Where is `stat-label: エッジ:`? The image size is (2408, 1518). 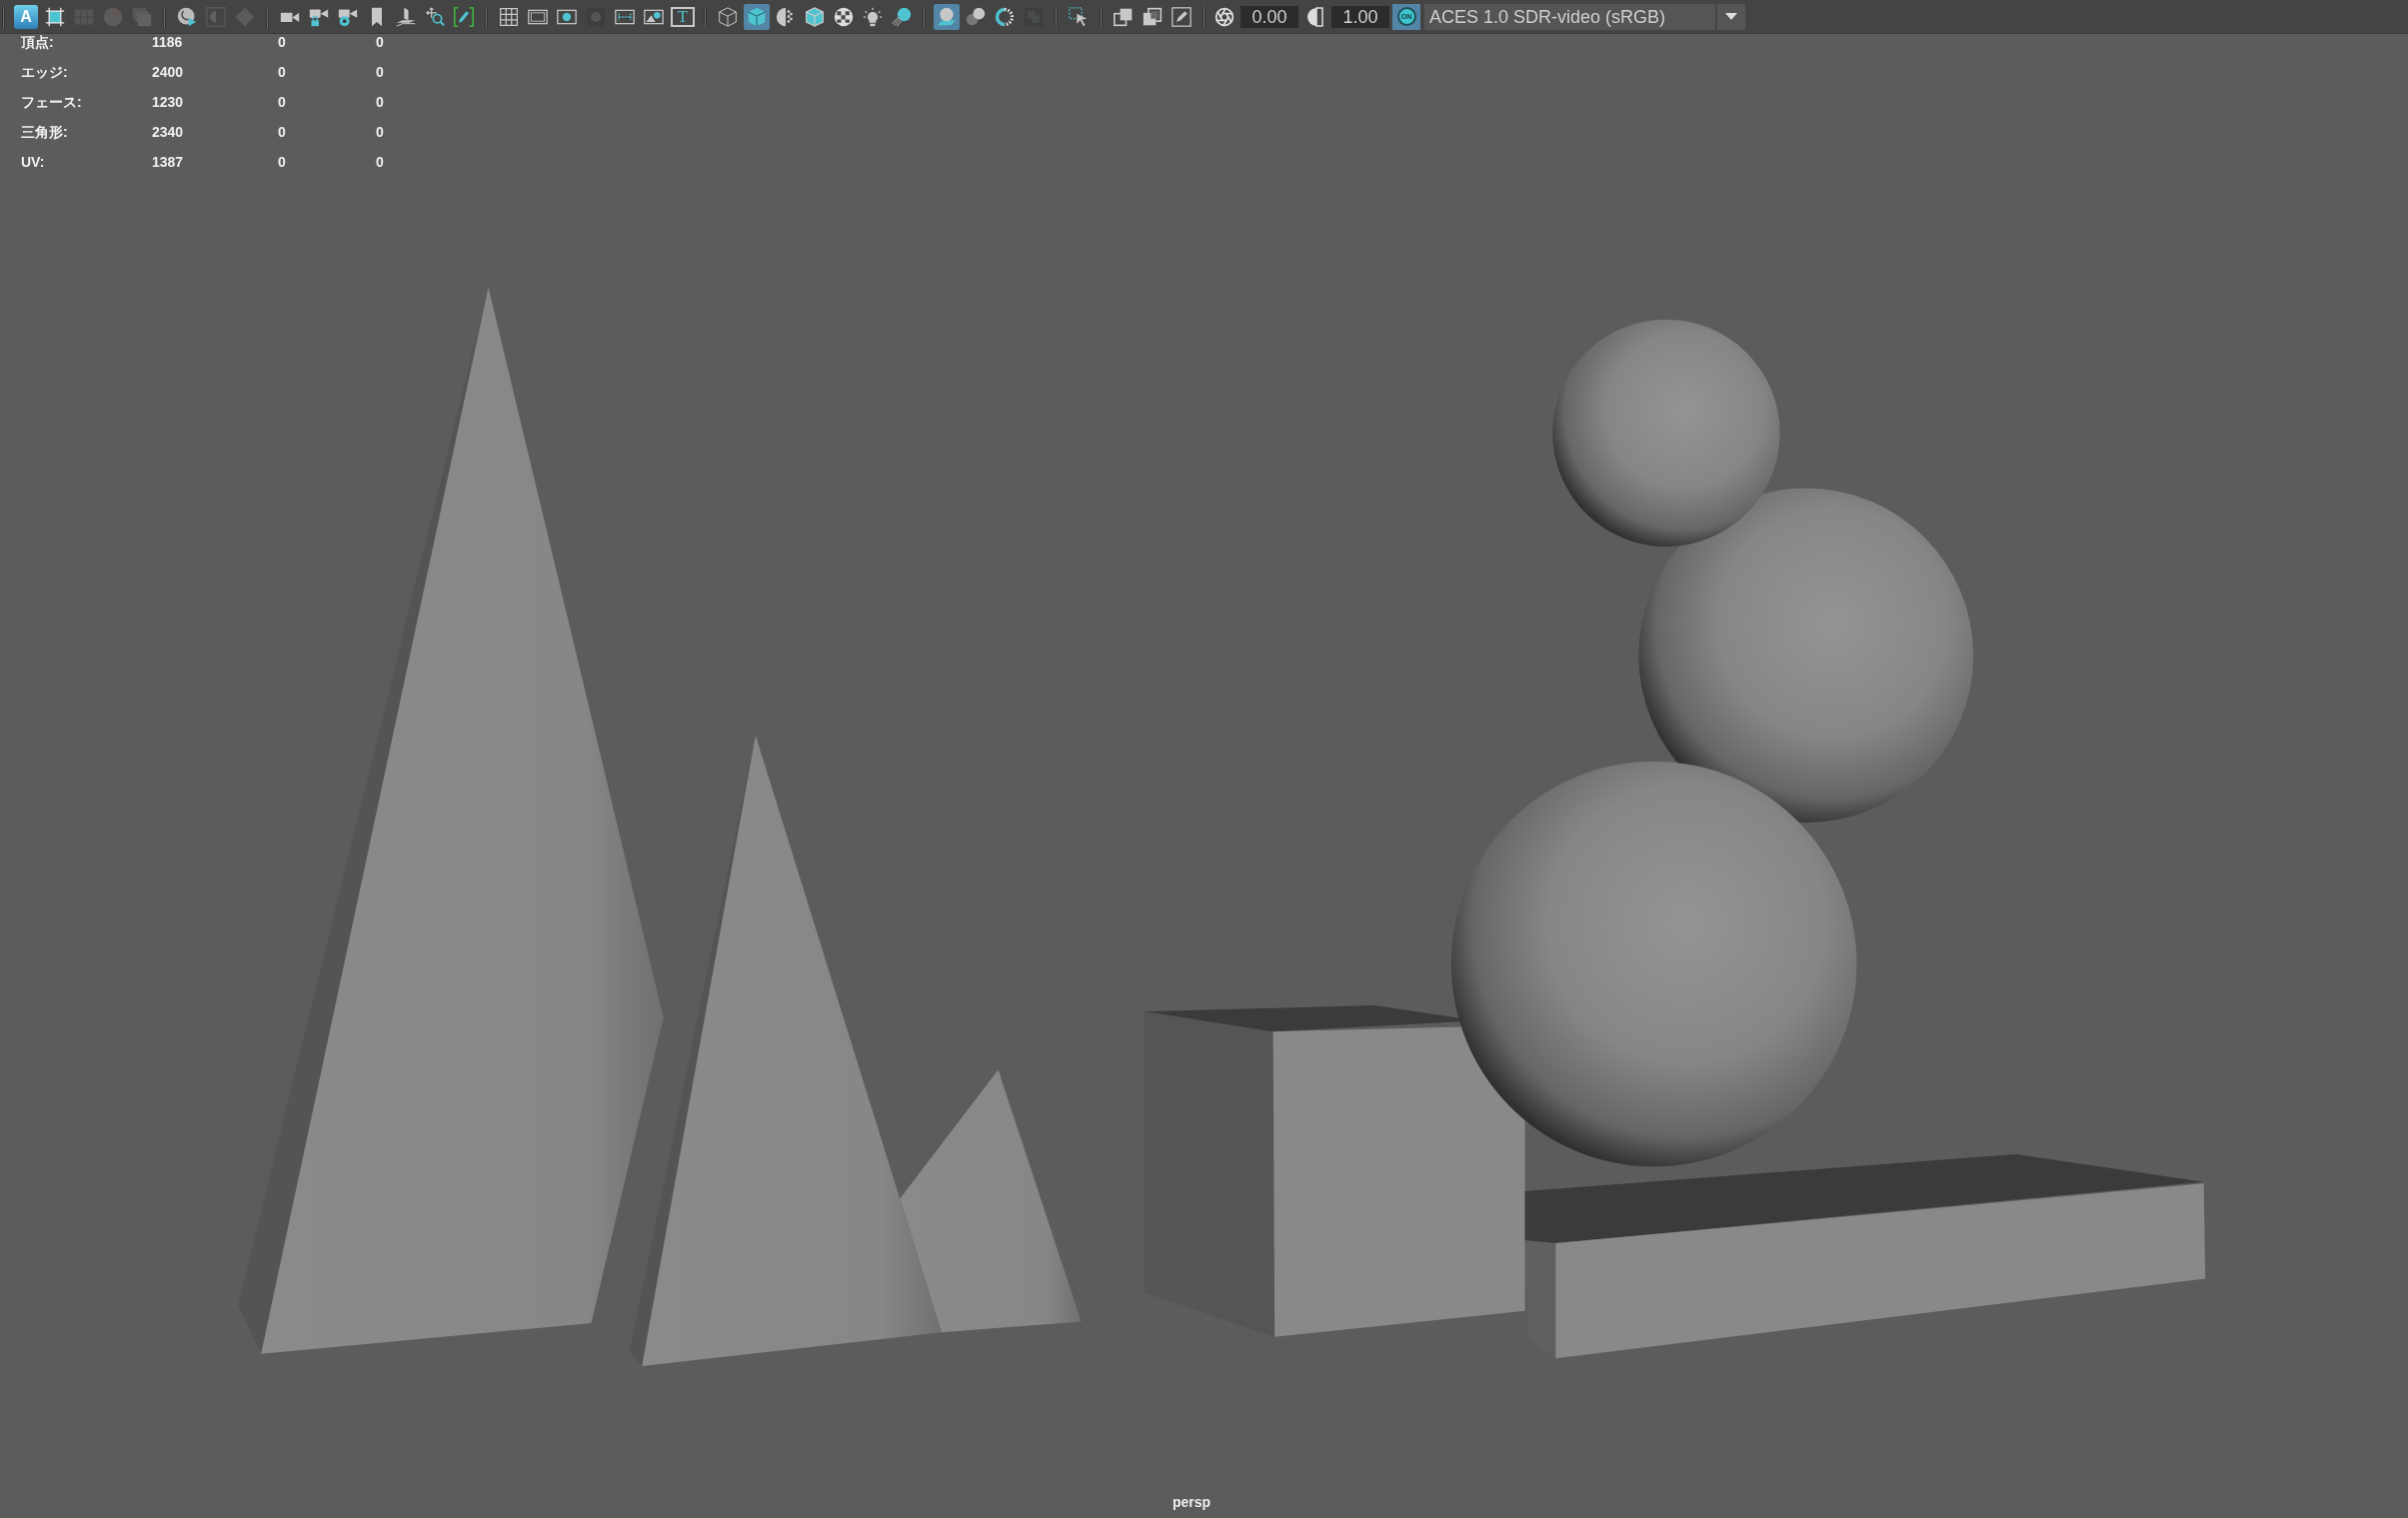
stat-label: エッジ: is located at coordinates (45, 72).